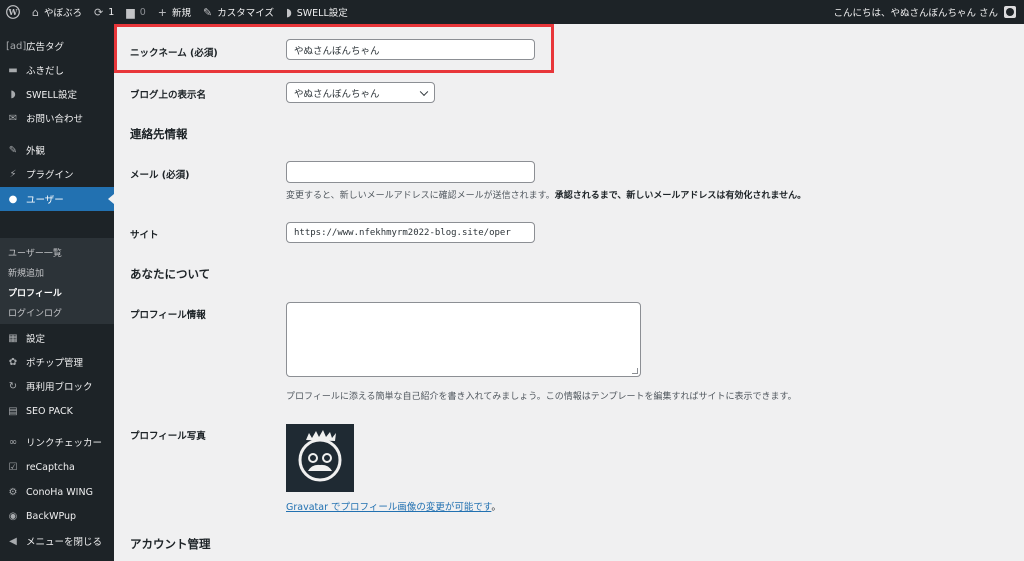 The height and width of the screenshot is (561, 1024). I want to click on sidebar-item-plugin: ⚡ プラグイン, so click(57, 174).